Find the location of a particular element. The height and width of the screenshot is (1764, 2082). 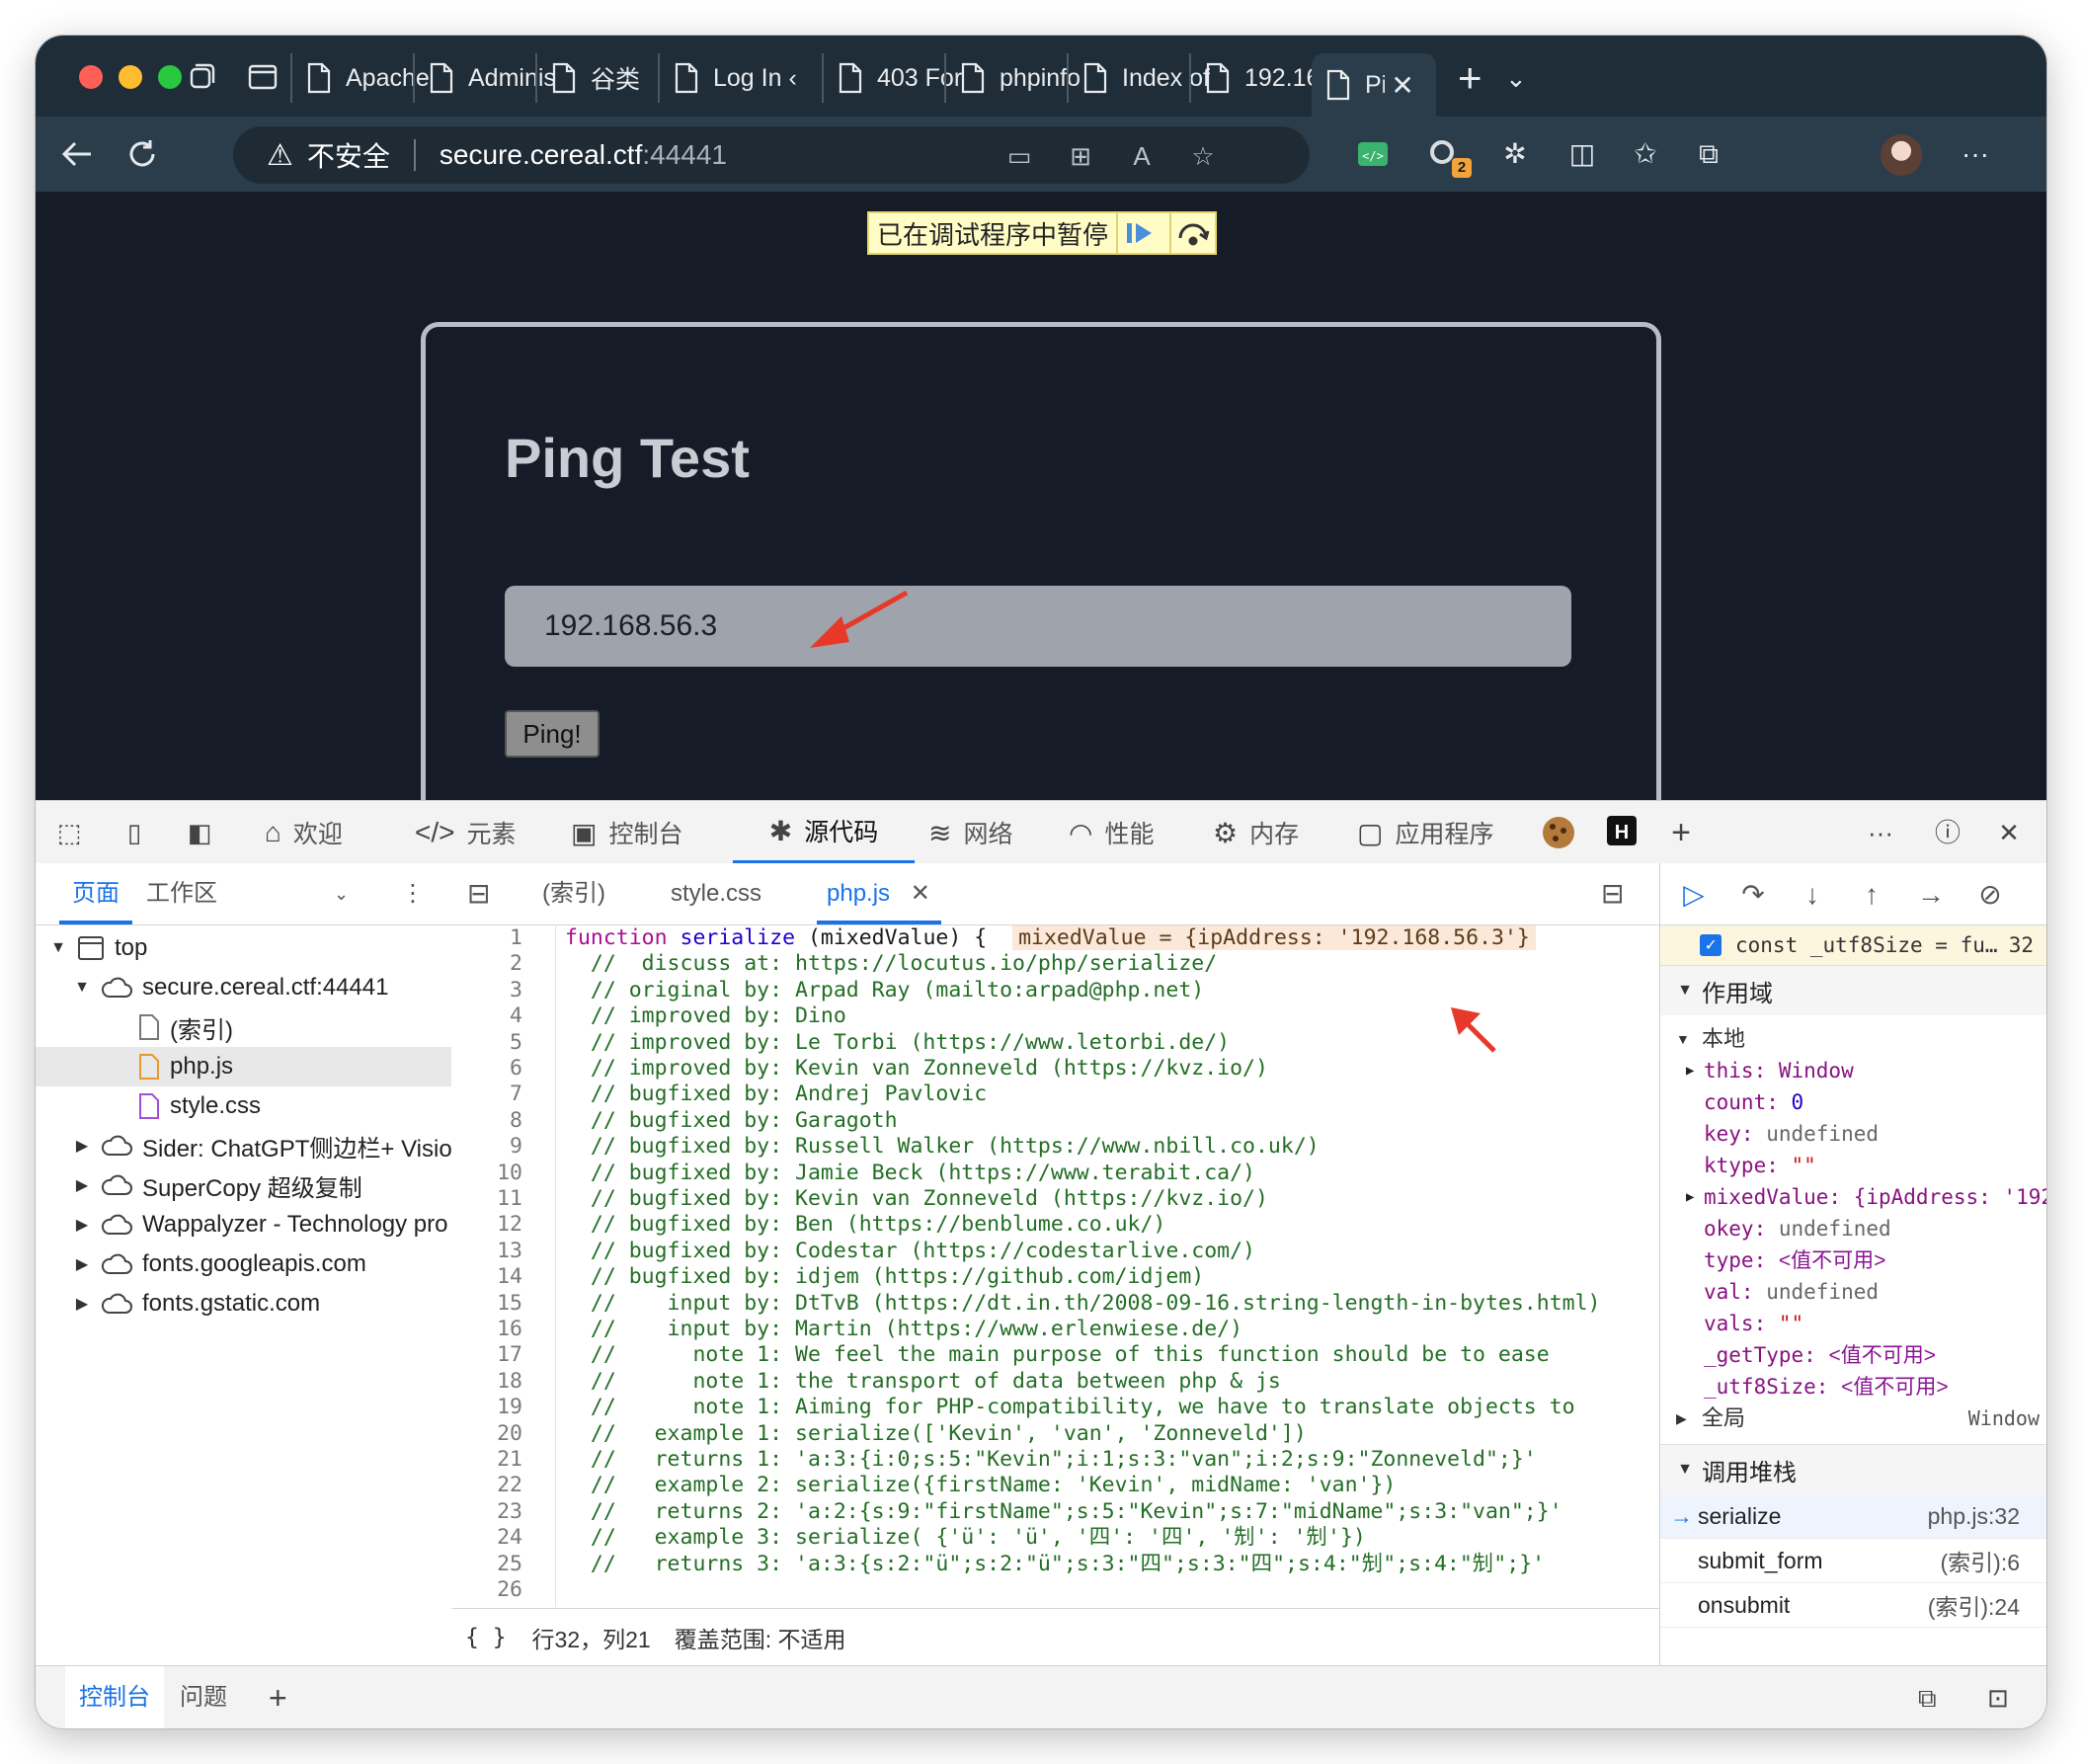

tree-item-origin: ▼ secure.cereal.ctf:44441 is located at coordinates (262, 988).